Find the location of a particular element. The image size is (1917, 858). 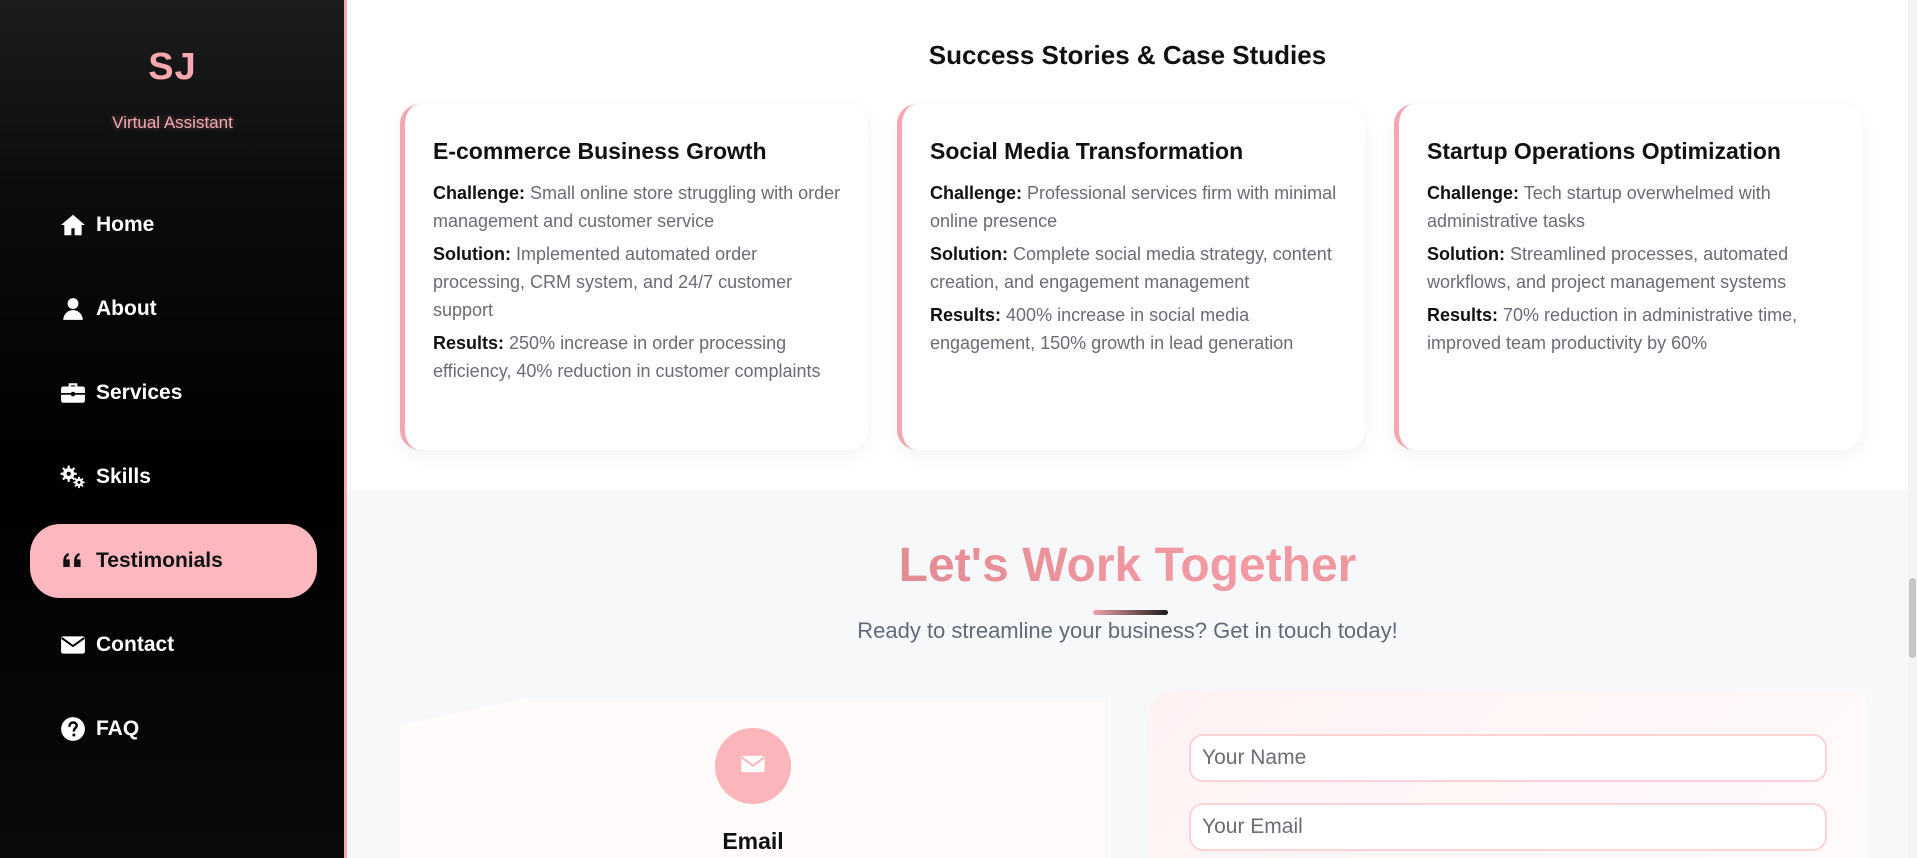

sidebar-item-about: About is located at coordinates (173, 309).